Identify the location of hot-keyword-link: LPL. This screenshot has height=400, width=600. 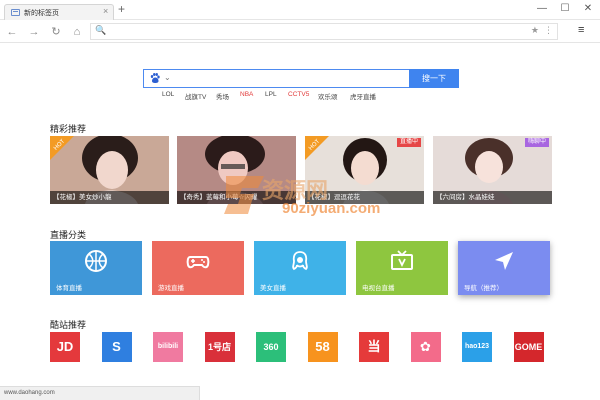
(271, 94).